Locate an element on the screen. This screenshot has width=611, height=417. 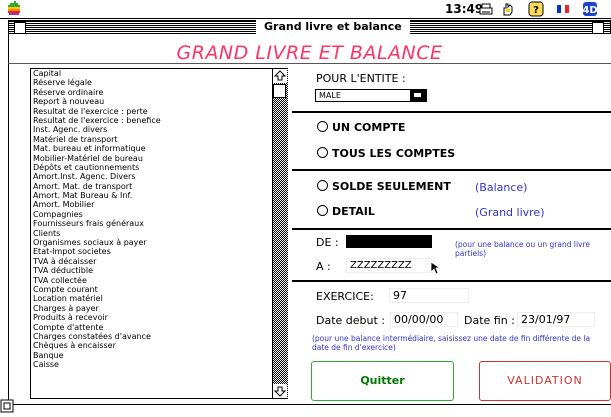
radio-balance-only: SOLDE SEULEMENT is located at coordinates (384, 186).